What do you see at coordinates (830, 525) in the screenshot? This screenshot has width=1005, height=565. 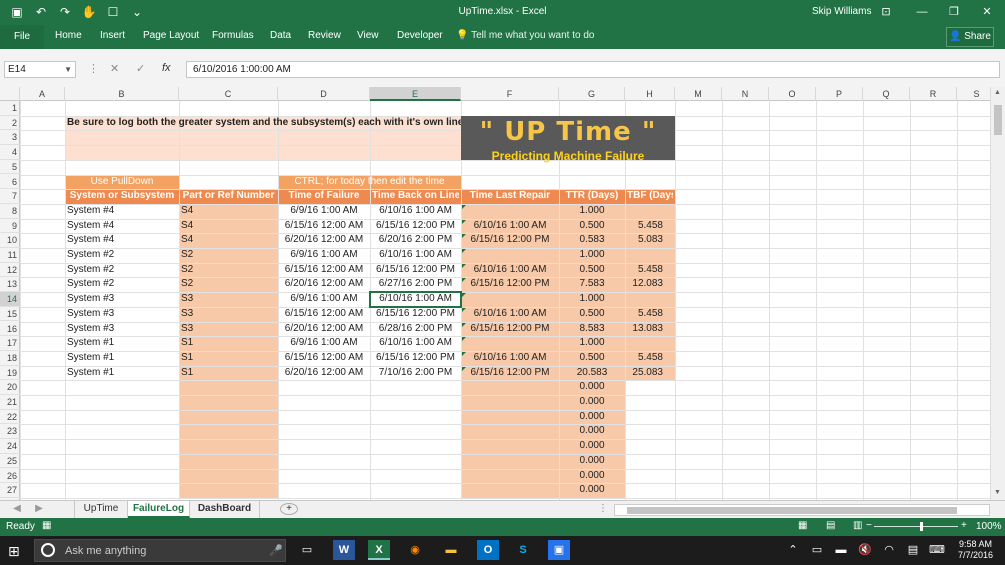 I see `page-layout-view-icon: ▤` at bounding box center [830, 525].